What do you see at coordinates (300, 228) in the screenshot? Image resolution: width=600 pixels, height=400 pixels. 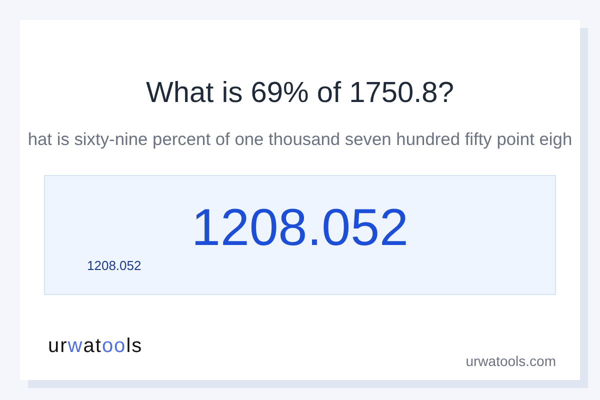 I see `result-value: 1208.052` at bounding box center [300, 228].